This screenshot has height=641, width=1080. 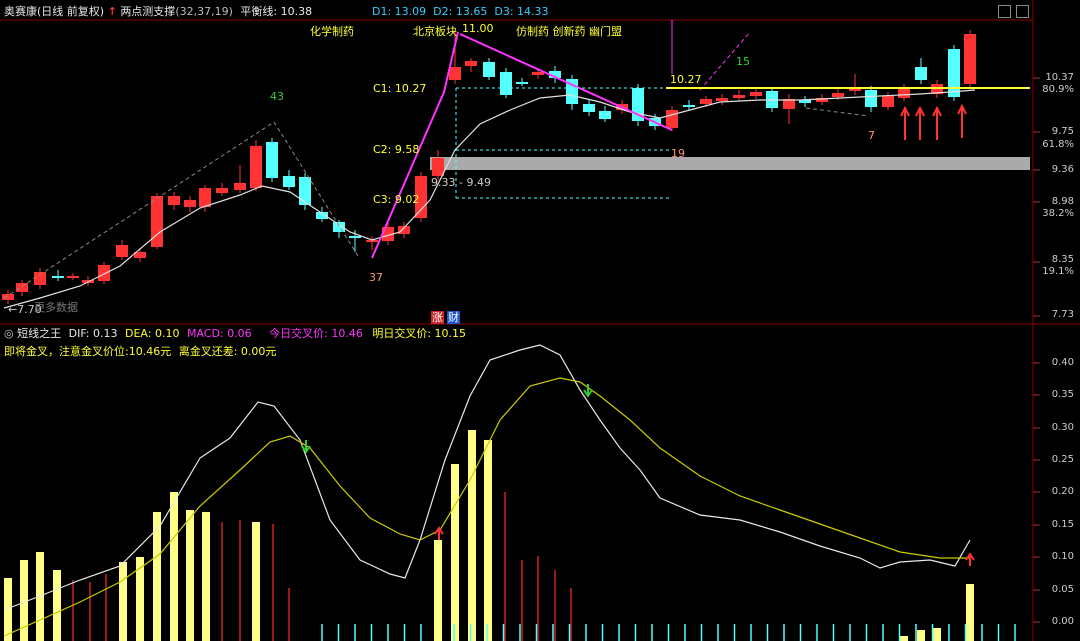 What do you see at coordinates (566, 82) in the screenshot?
I see `magenta-fall-line` at bounding box center [566, 82].